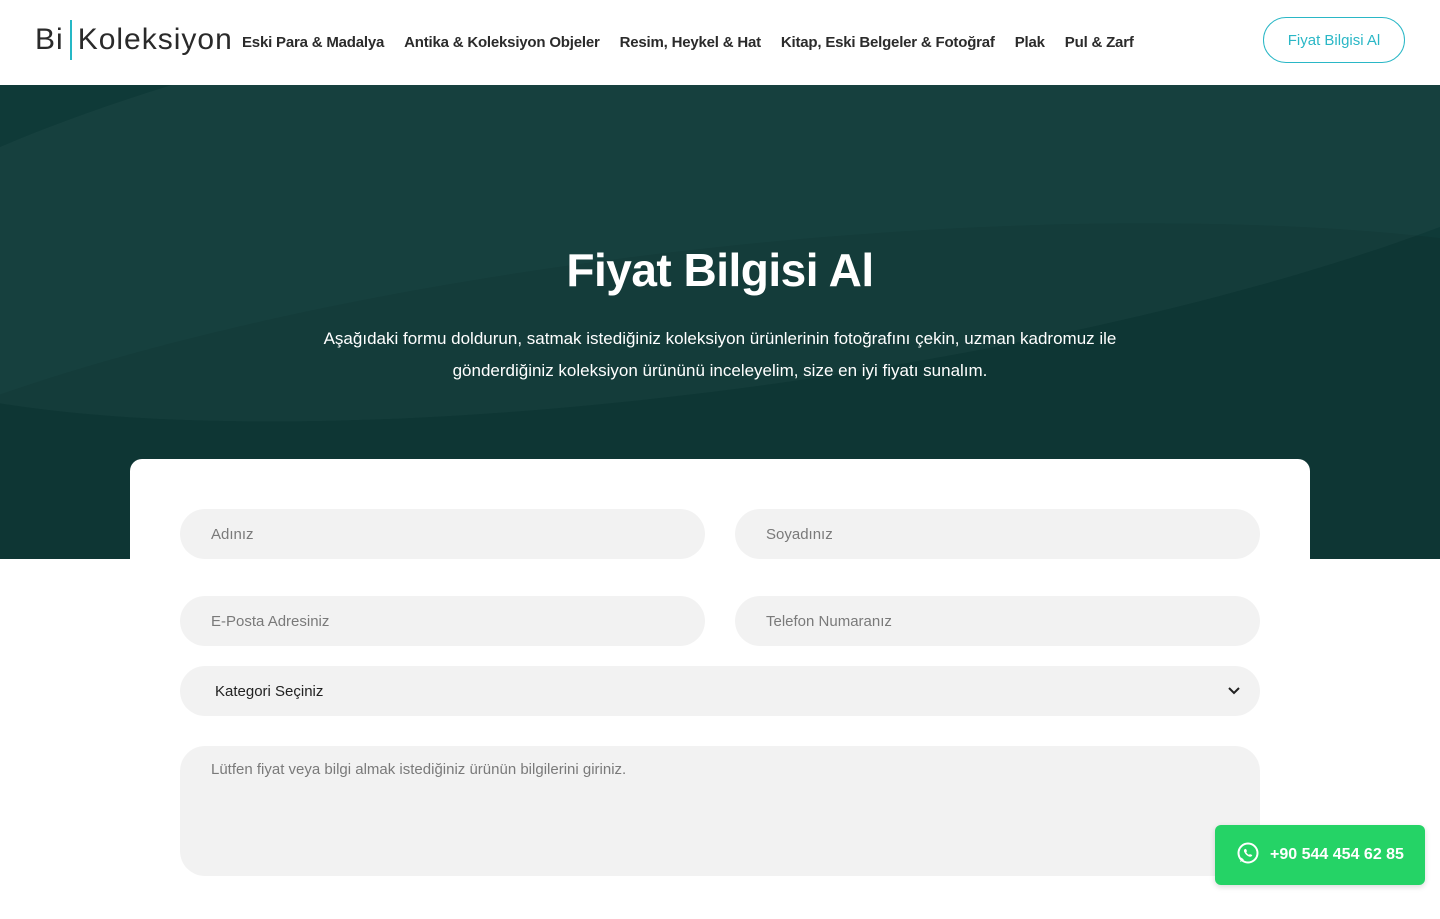 This screenshot has height=919, width=1440. I want to click on logo-text-koleksiyon: Koleksiyon, so click(155, 39).